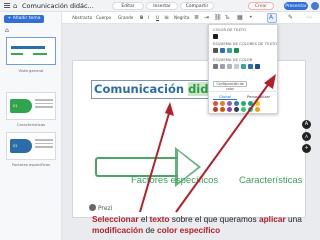  What do you see at coordinates (31, 70) in the screenshot?
I see `thumbnail-label: Vista general` at bounding box center [31, 70].